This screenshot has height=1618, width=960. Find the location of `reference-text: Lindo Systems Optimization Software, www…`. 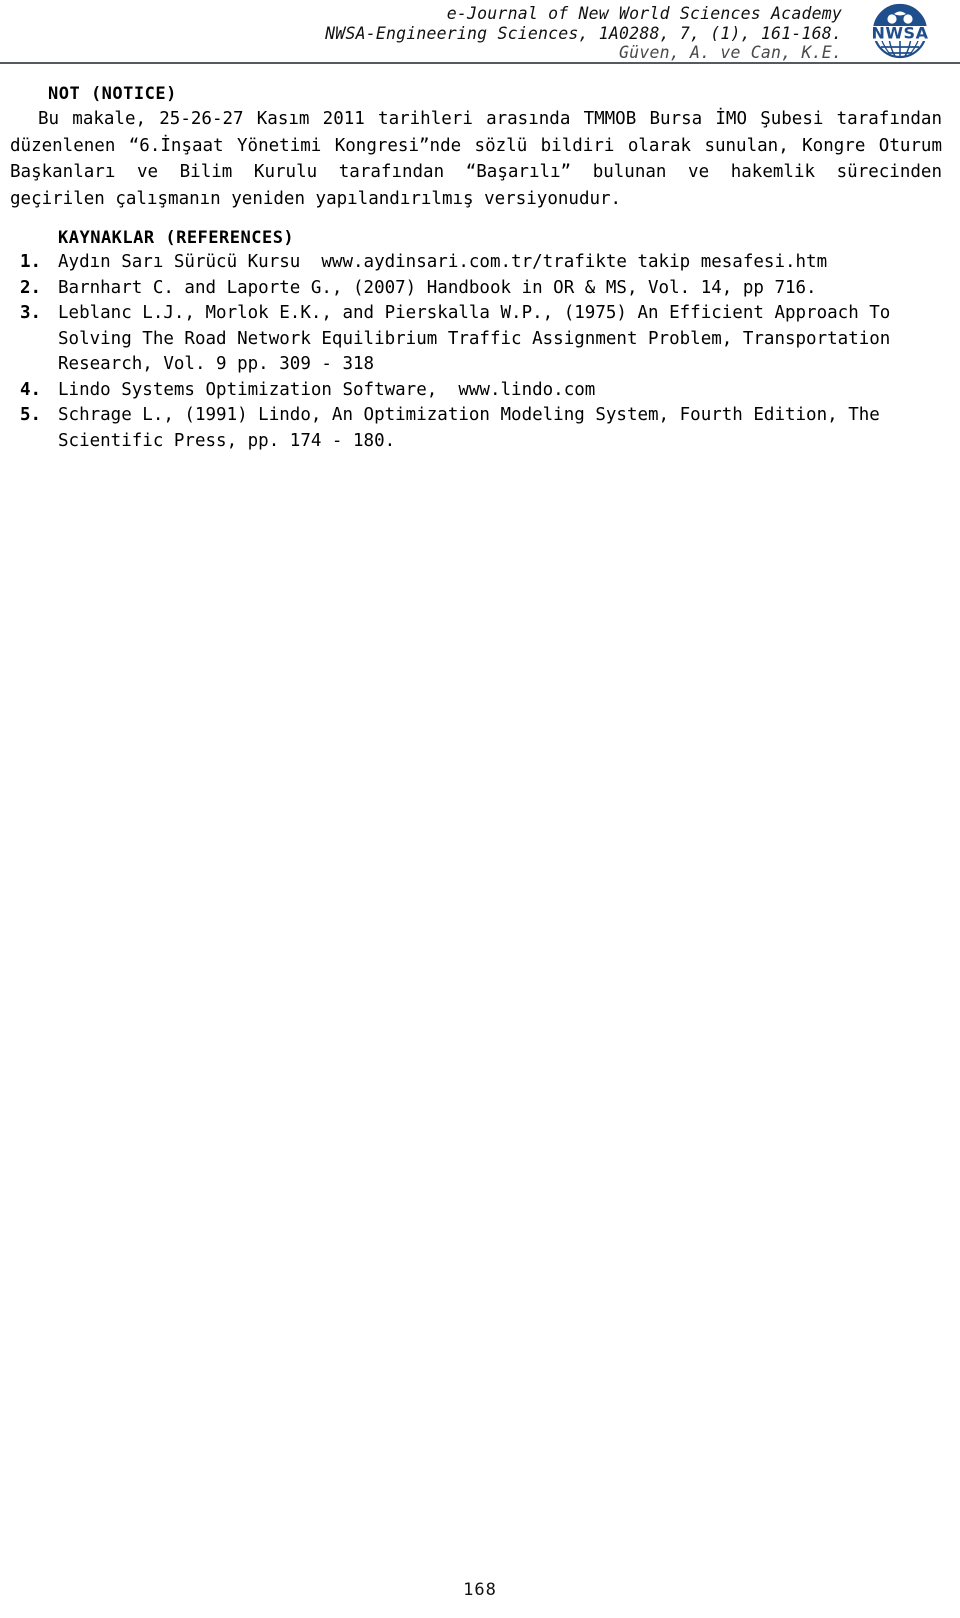

reference-text: Lindo Systems Optimization Software, www… is located at coordinates (327, 389).